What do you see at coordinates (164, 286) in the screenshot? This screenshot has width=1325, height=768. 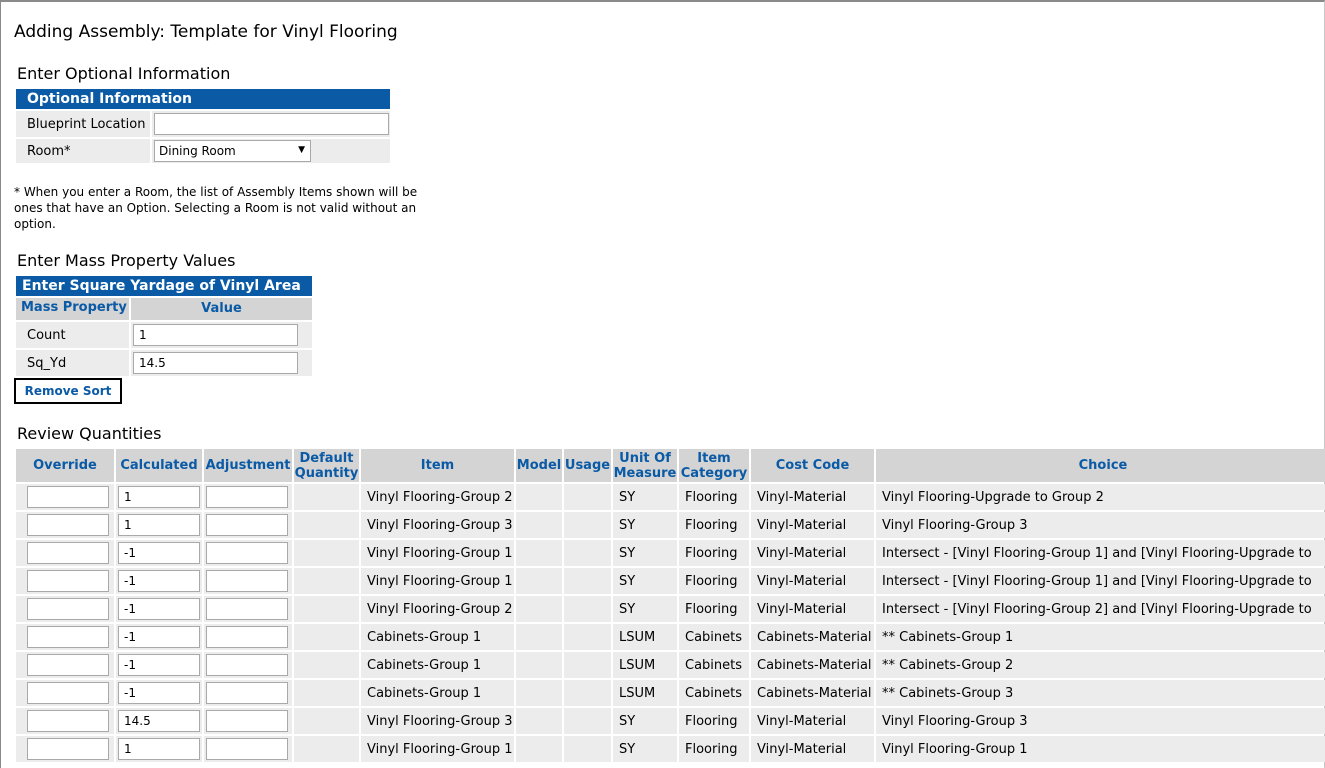 I see `mass-property-header: Enter Square Yardage of Vinyl Area` at bounding box center [164, 286].